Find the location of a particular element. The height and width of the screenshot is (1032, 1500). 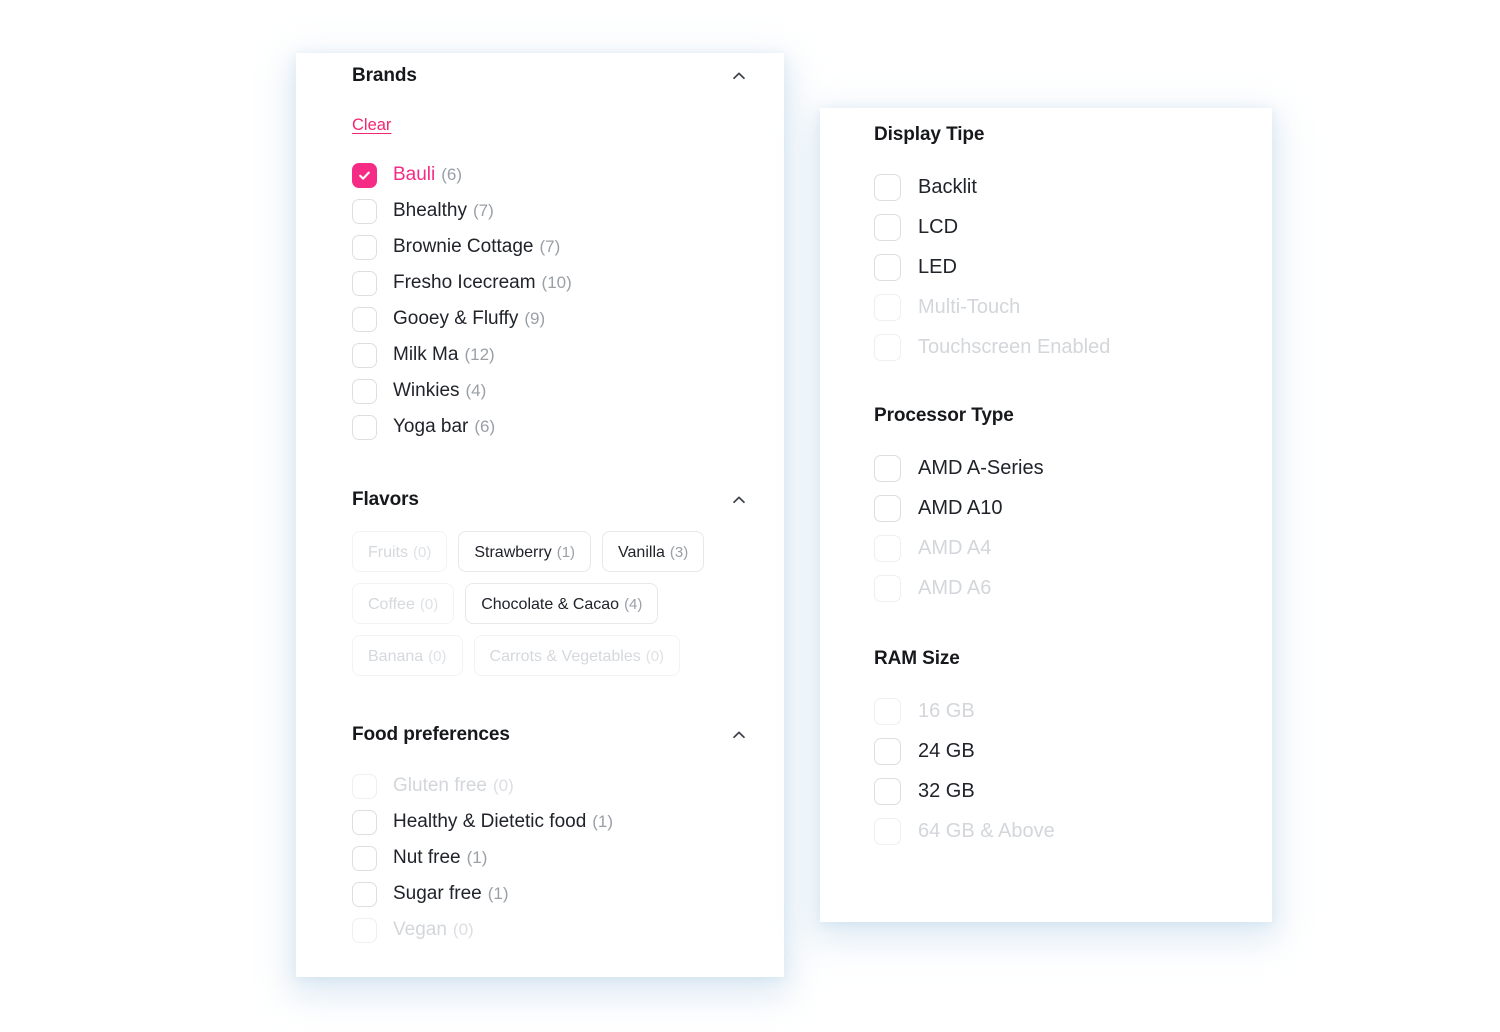

display-type-row: LCD is located at coordinates (1060, 227).